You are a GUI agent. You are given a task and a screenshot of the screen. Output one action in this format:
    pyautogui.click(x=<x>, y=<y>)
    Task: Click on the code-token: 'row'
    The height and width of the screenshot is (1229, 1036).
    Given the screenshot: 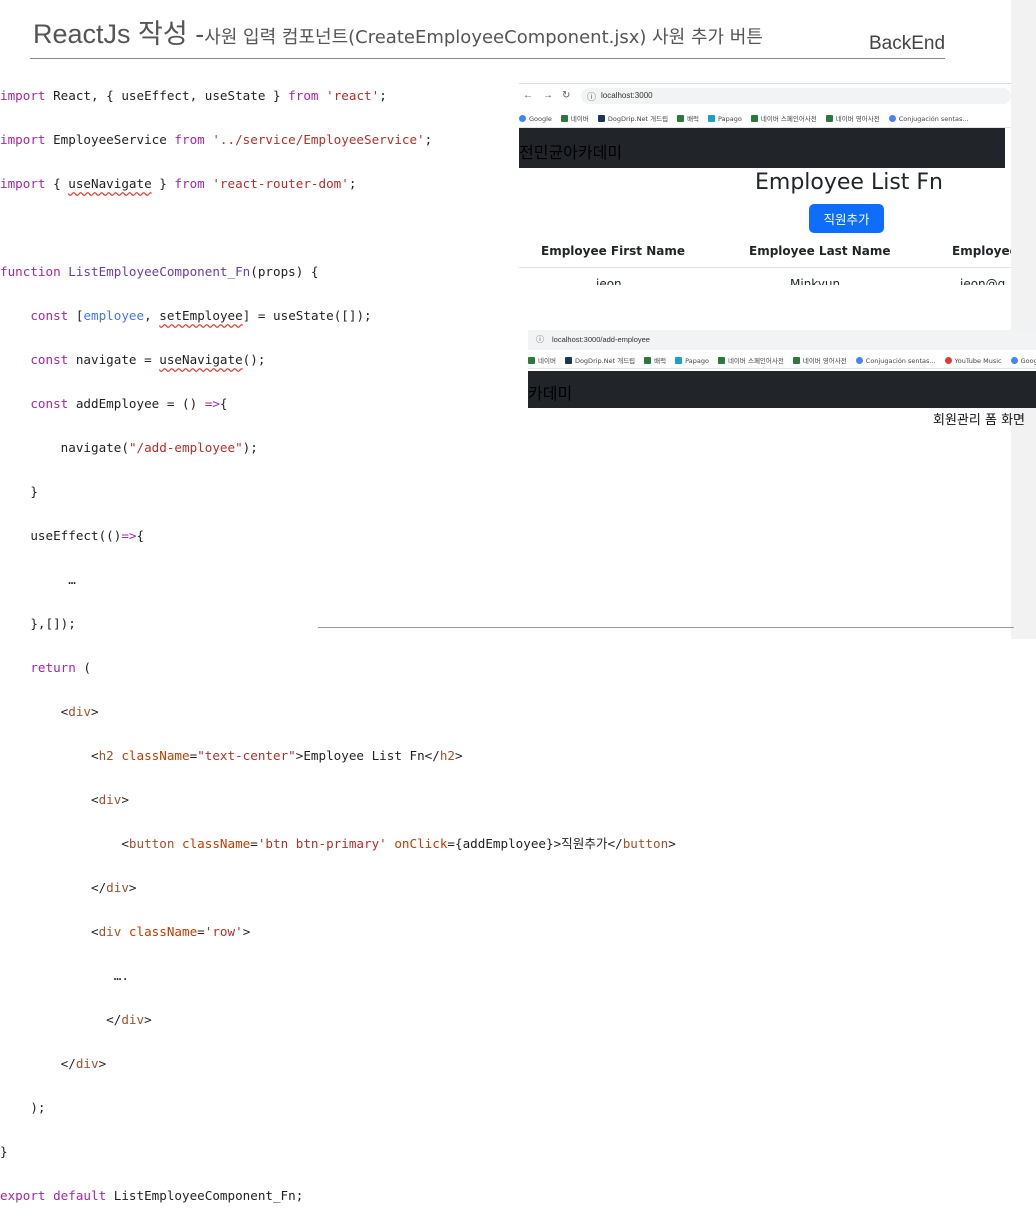 What is the action you would take?
    pyautogui.click(x=223, y=931)
    